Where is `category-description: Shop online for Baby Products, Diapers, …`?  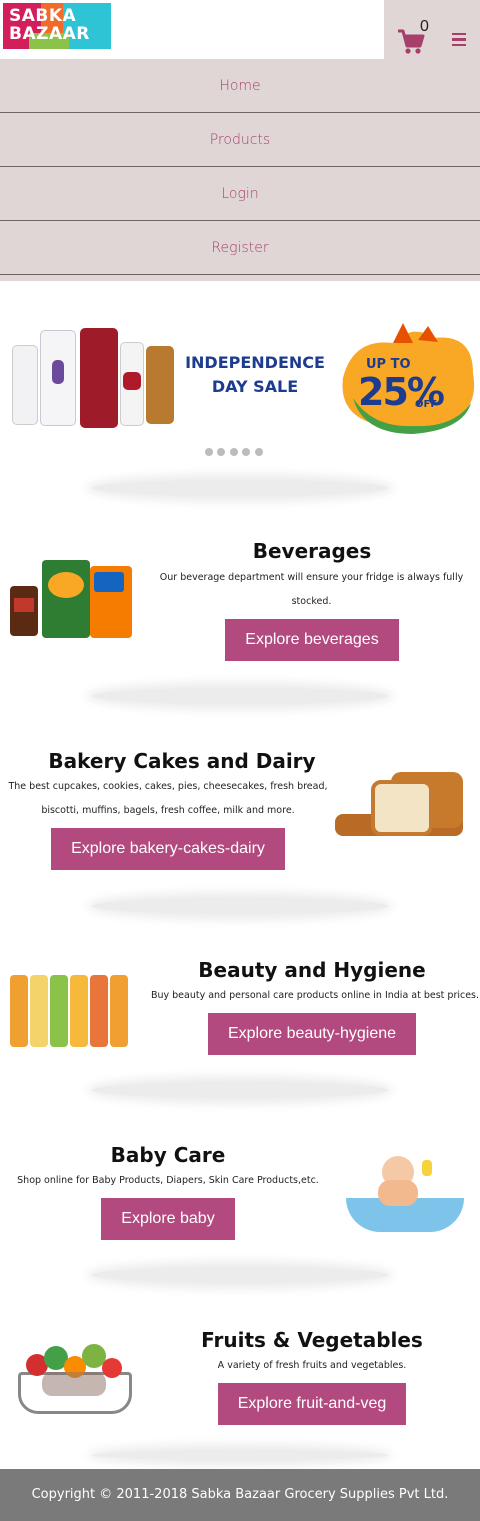
category-description: Shop online for Baby Products, Diapers, … is located at coordinates (168, 1180).